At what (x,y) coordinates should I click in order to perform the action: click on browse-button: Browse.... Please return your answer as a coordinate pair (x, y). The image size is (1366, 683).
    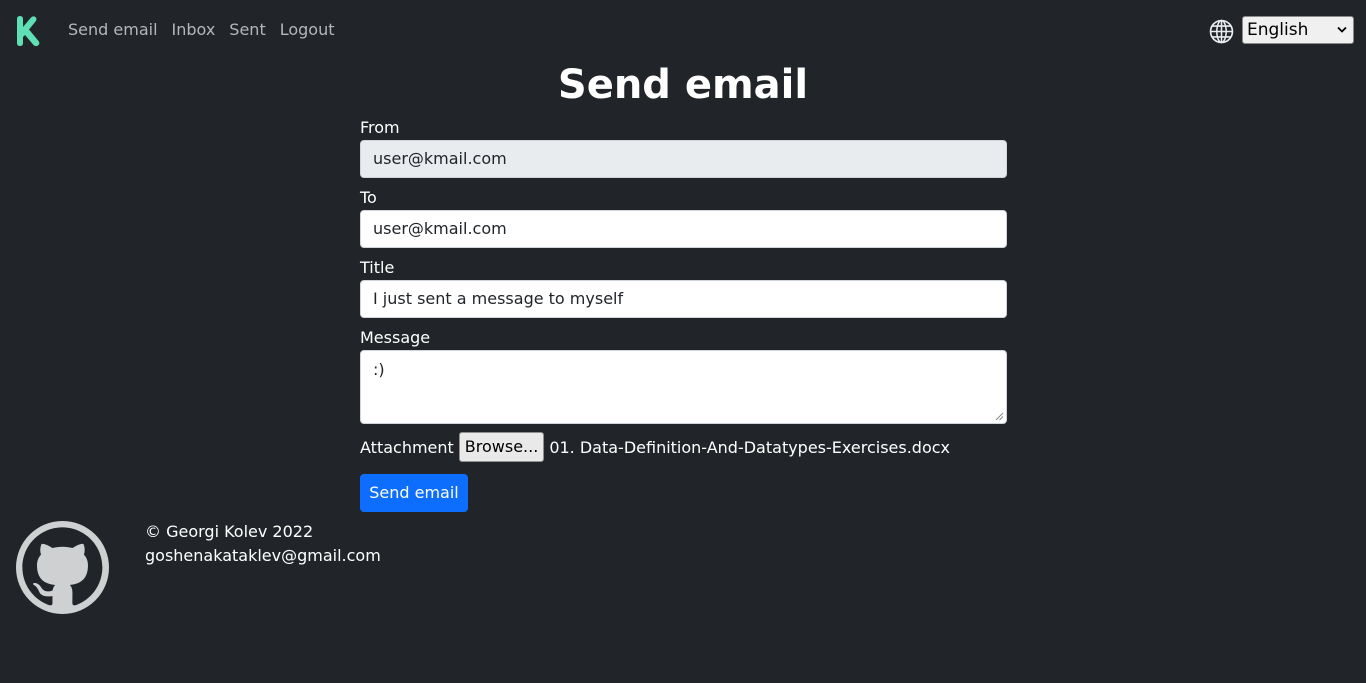
    Looking at the image, I should click on (501, 447).